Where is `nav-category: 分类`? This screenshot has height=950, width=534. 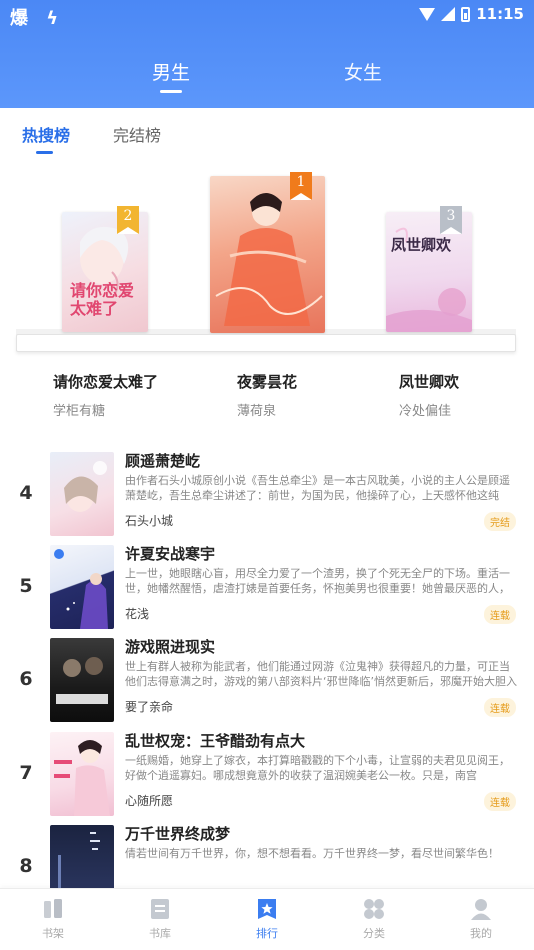 nav-category: 分类 is located at coordinates (374, 919).